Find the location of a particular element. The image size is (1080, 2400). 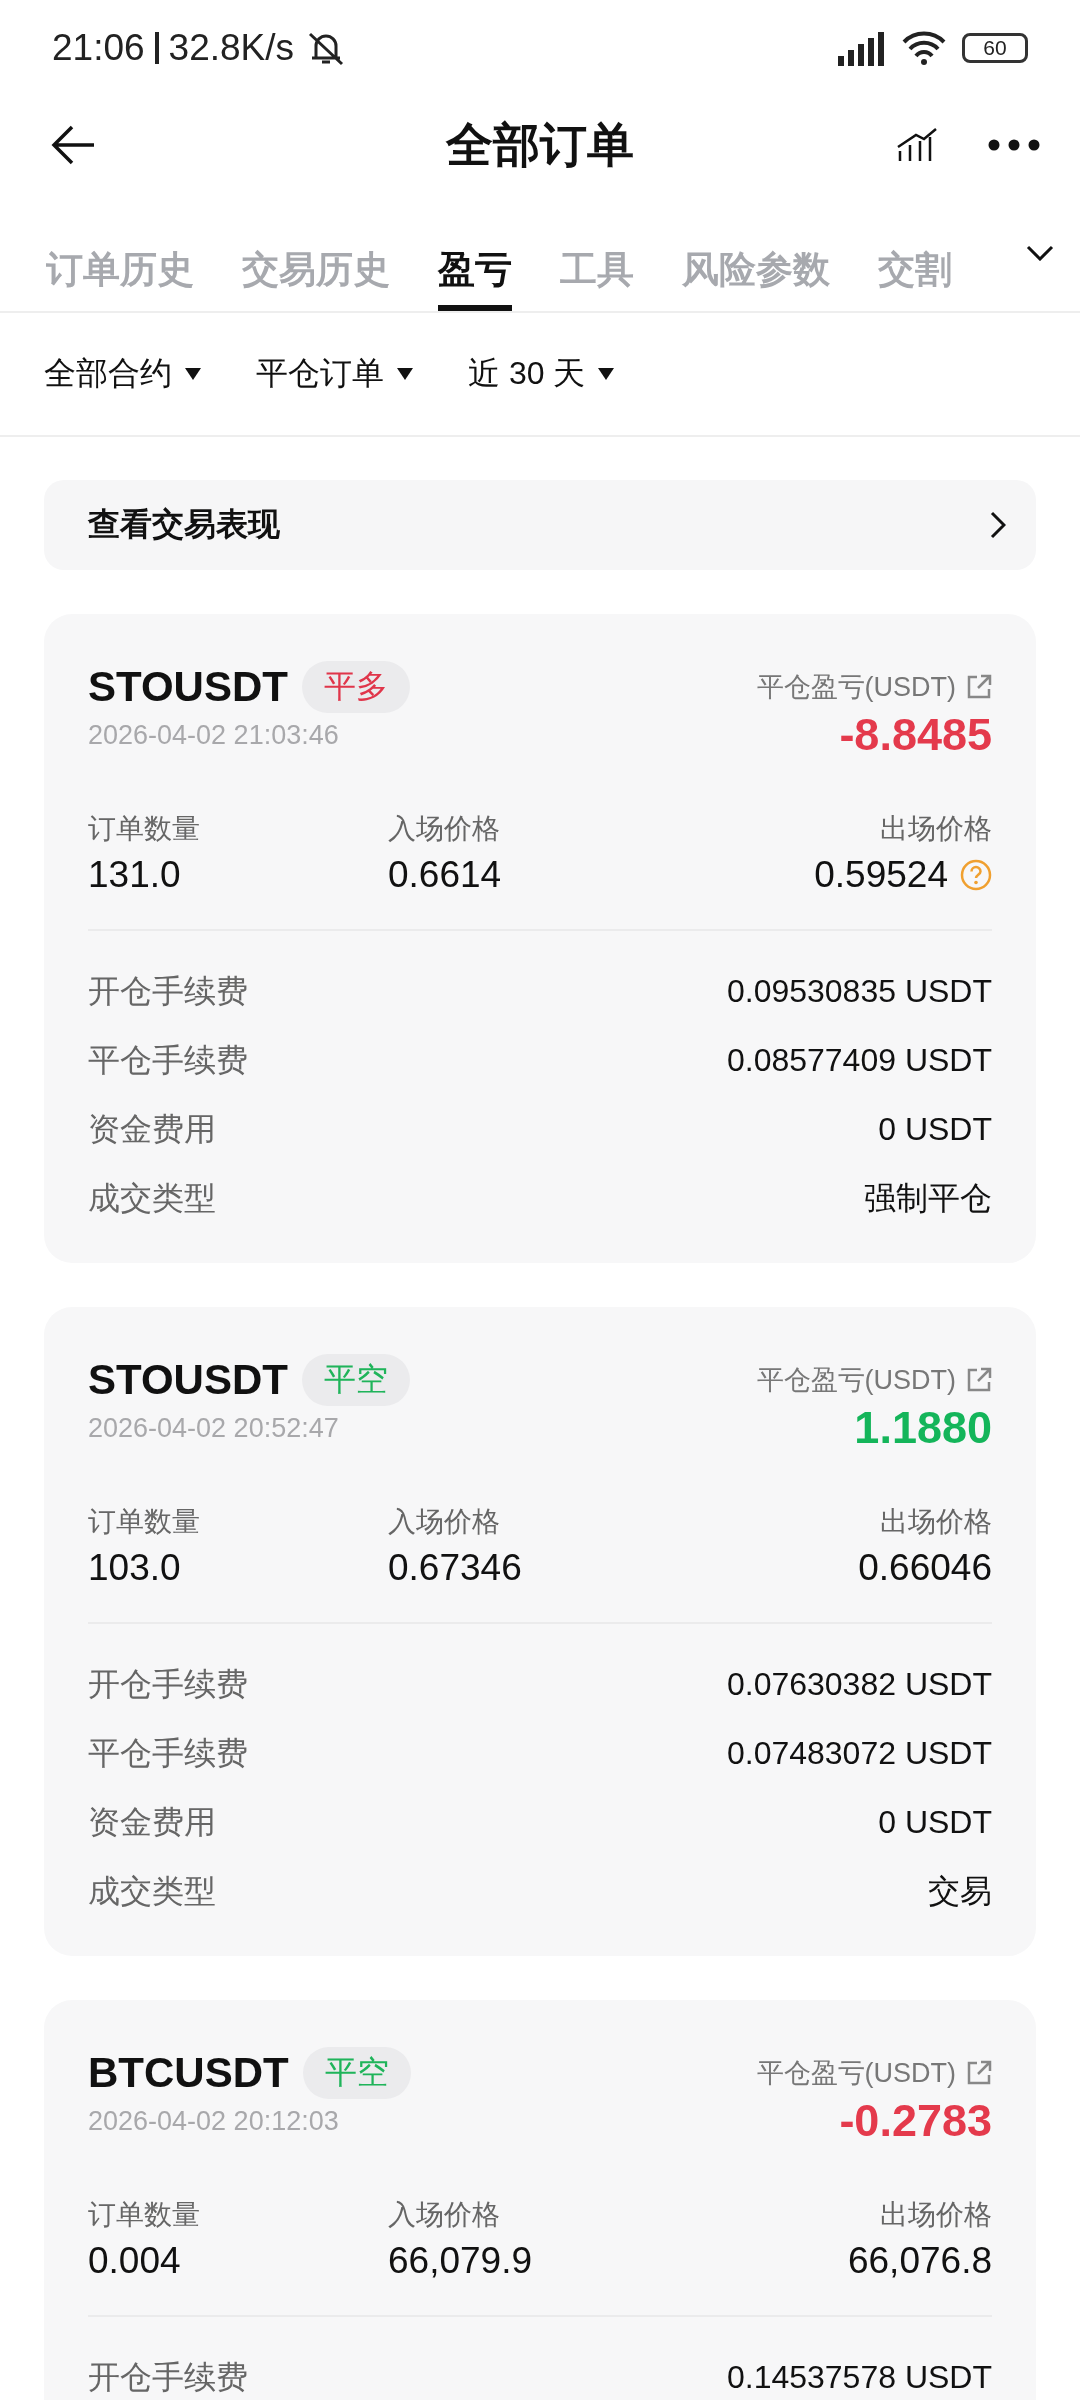

wifi-icon is located at coordinates (924, 47).